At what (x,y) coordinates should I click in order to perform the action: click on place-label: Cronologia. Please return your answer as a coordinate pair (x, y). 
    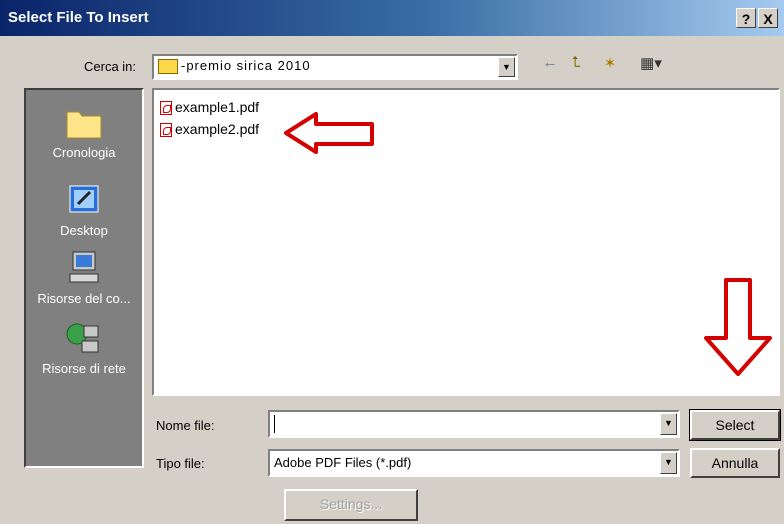
    Looking at the image, I should click on (84, 152).